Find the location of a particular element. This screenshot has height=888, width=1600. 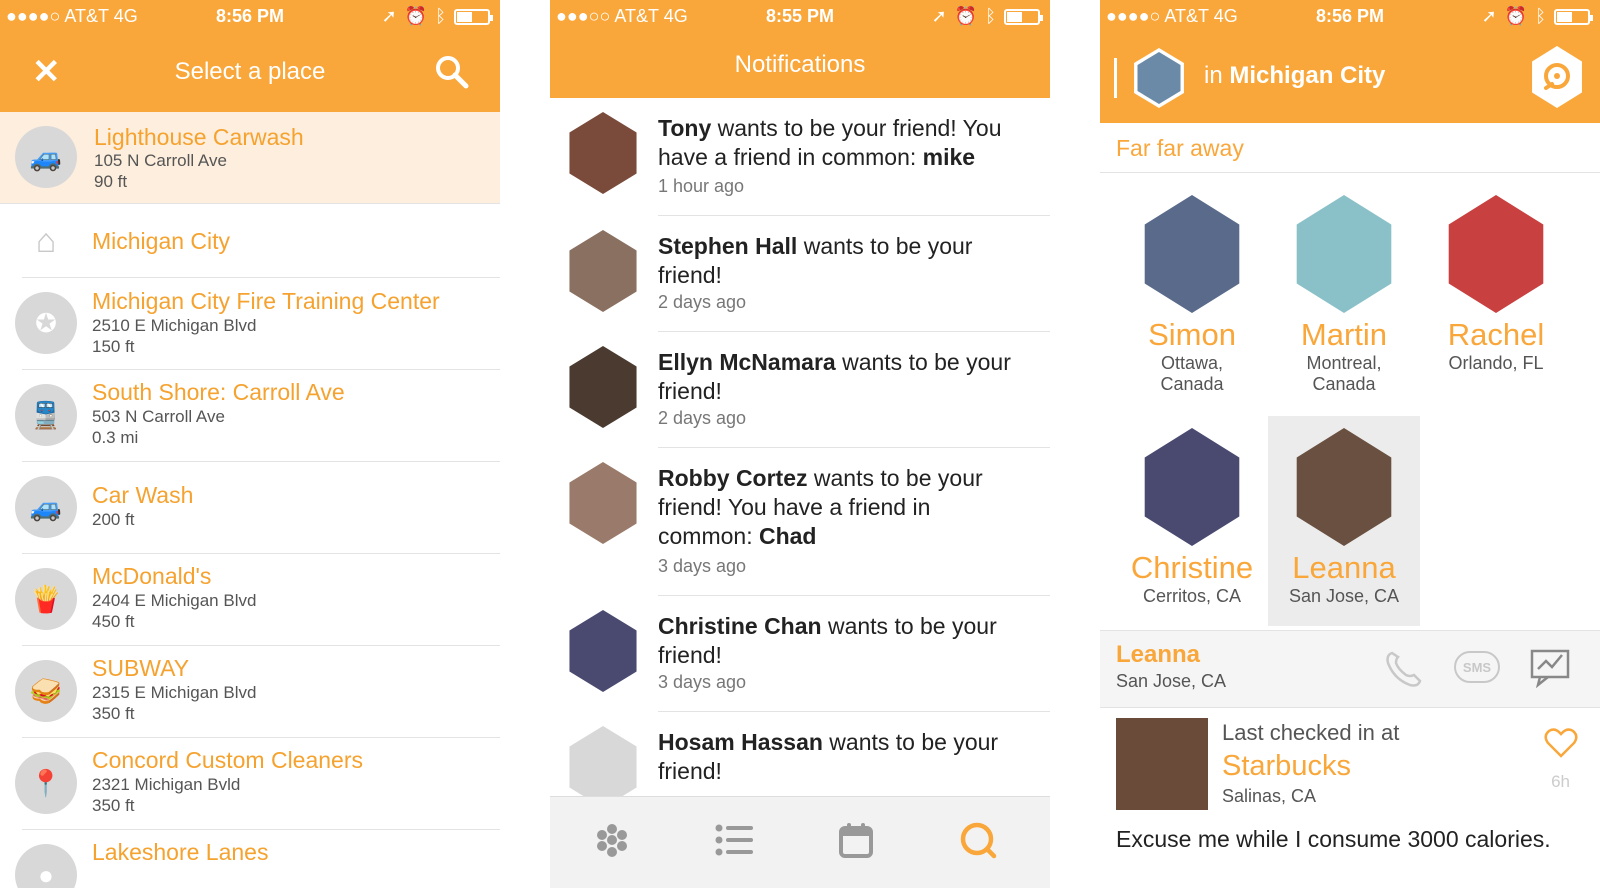

checkin-photo is located at coordinates (1162, 764).